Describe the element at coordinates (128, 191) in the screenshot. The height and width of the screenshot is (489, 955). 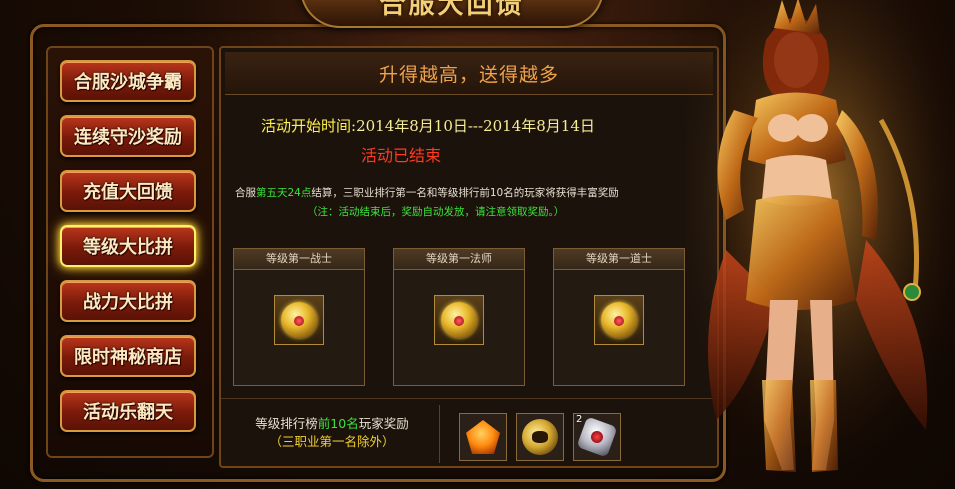
I see `sidebar-item-recharge: 充值大回馈` at that location.